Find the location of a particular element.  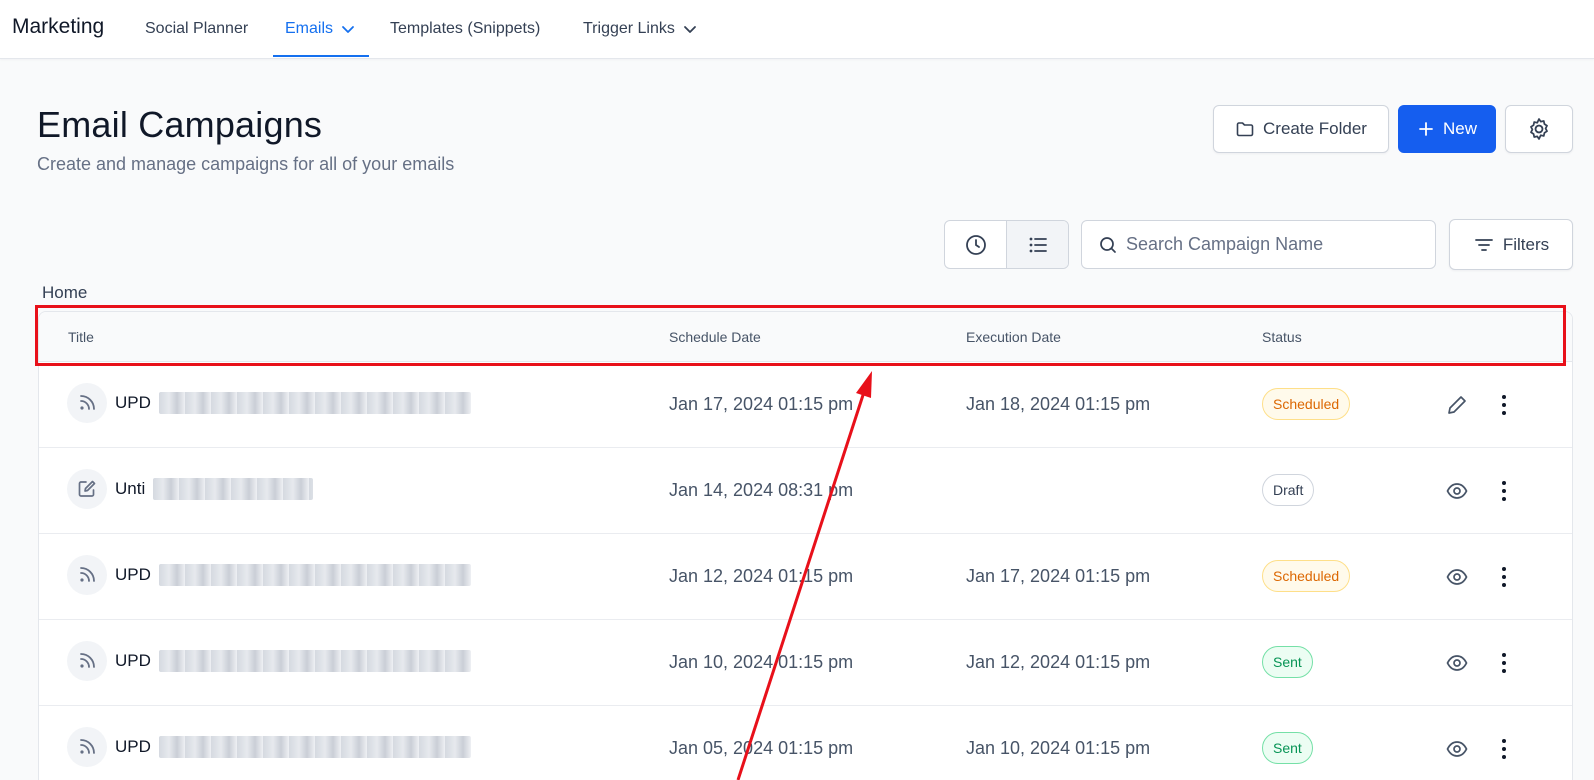

execution-date: Jan 12, 2024 01:15 pm is located at coordinates (1058, 662).